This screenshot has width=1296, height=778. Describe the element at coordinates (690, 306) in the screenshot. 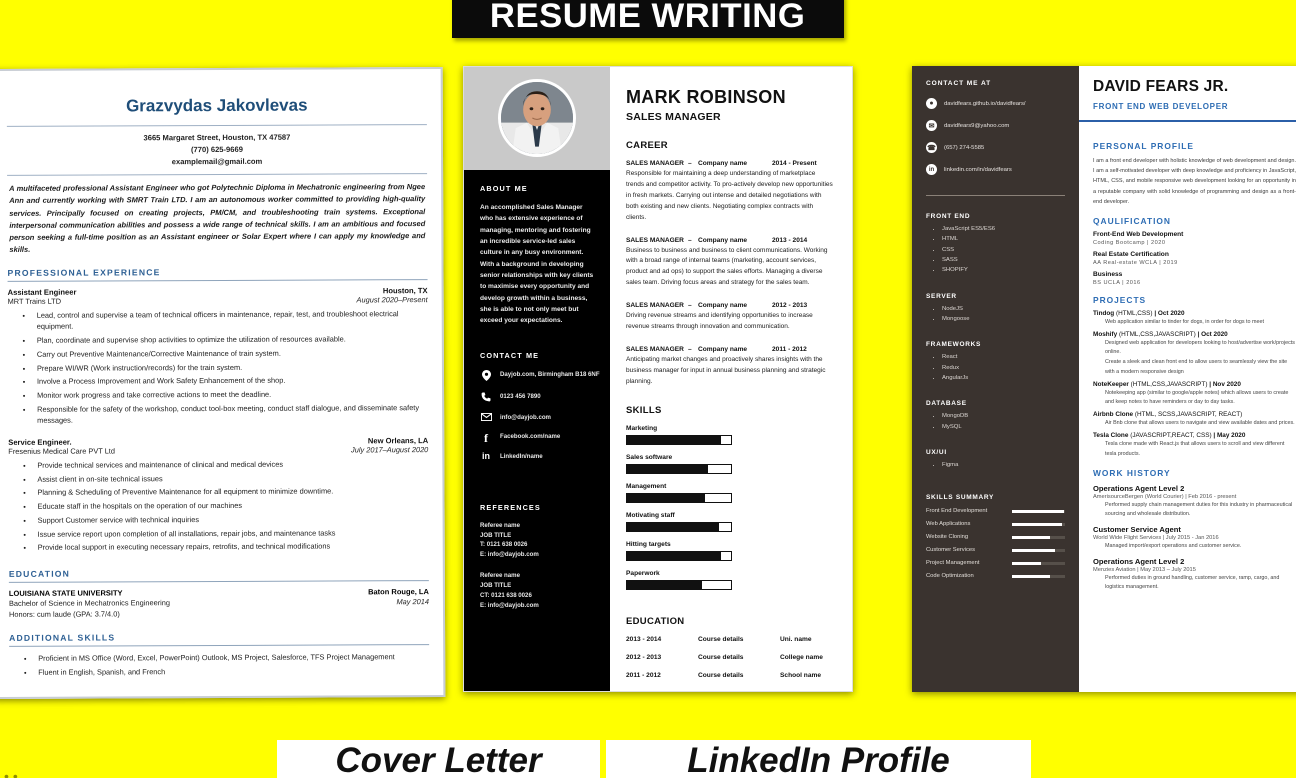

I see `career2-dash: –` at that location.